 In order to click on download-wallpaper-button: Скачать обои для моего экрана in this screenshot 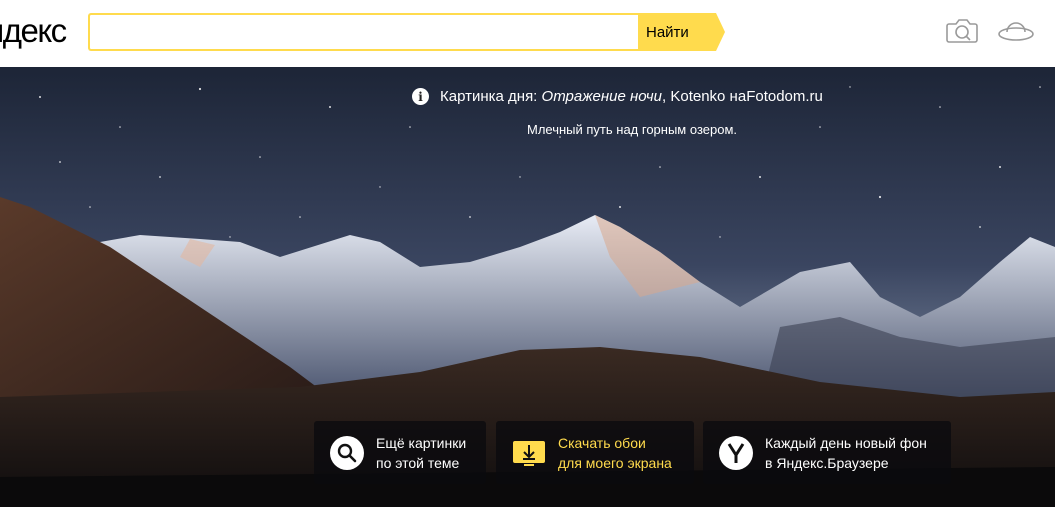, I will do `click(595, 452)`.